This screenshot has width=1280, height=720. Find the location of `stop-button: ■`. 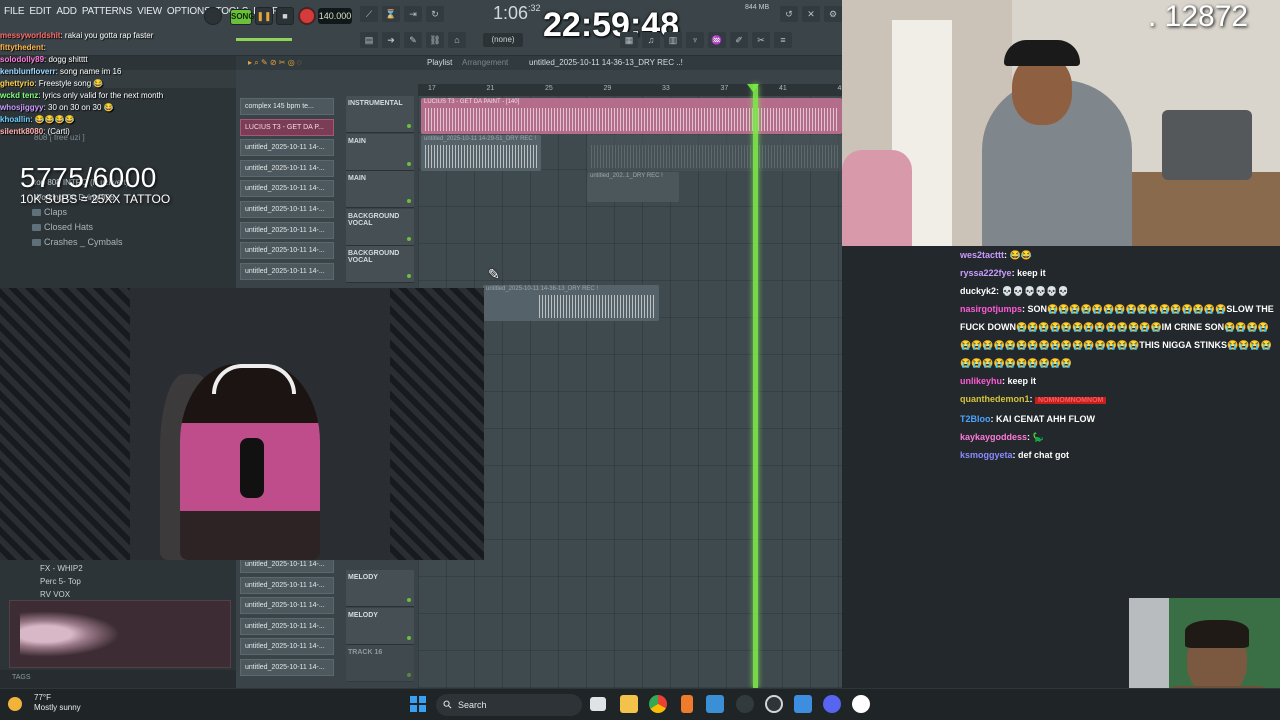

stop-button: ■ is located at coordinates (285, 16).